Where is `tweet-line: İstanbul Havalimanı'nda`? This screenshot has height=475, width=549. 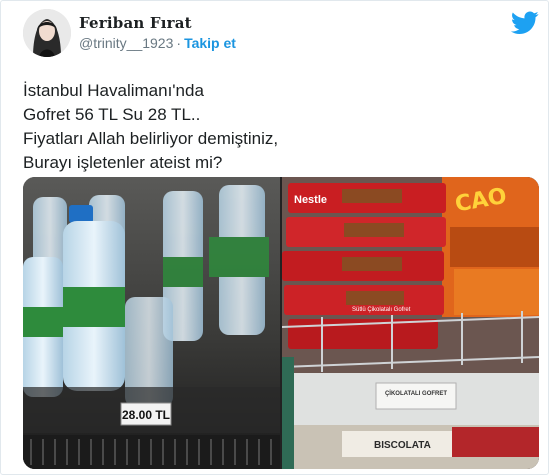 tweet-line: İstanbul Havalimanı'nda is located at coordinates (113, 90).